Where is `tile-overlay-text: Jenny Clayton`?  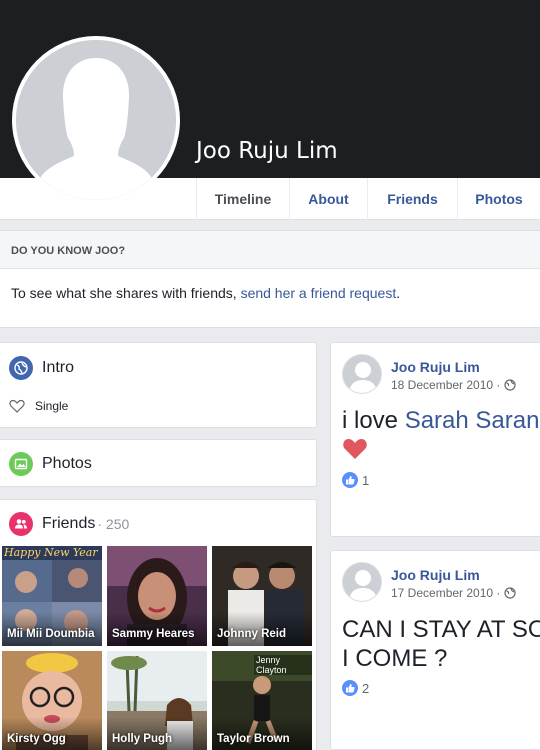
tile-overlay-text: Jenny Clayton is located at coordinates (283, 665).